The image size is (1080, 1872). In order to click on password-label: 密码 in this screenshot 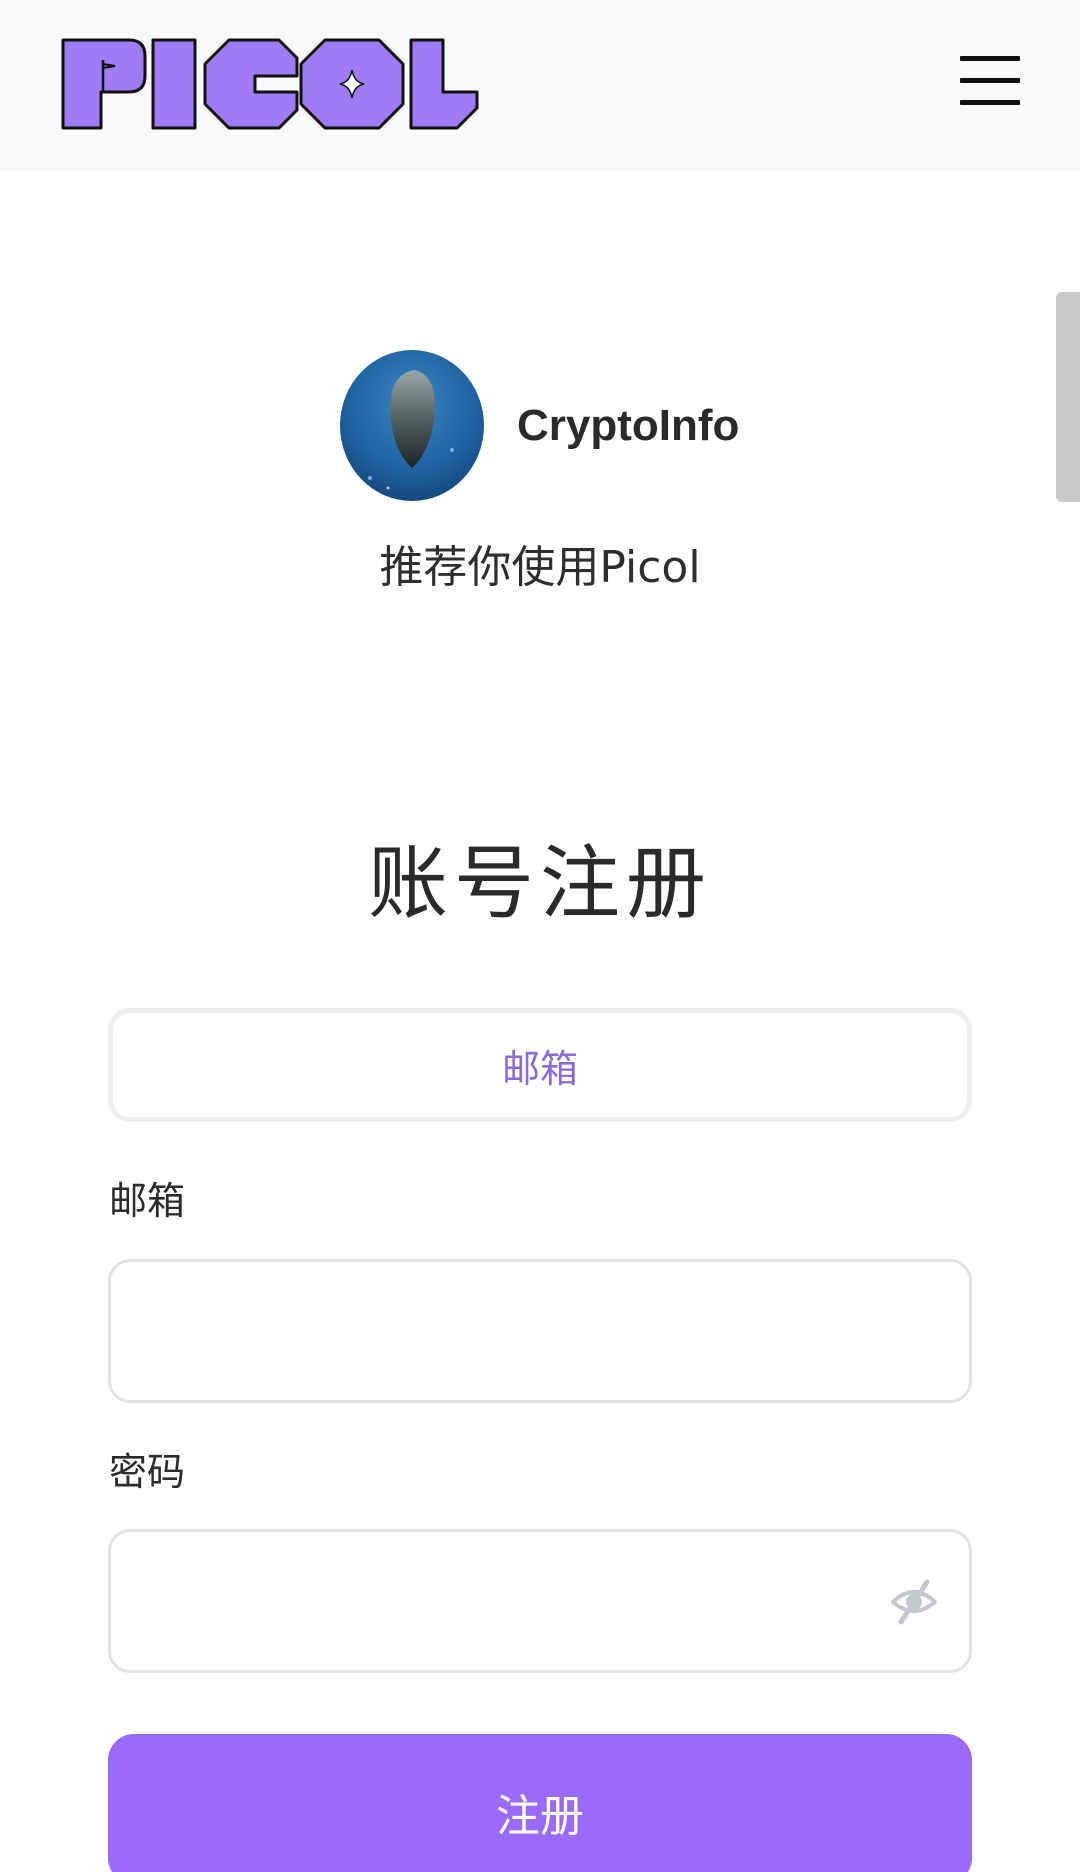, I will do `click(147, 1472)`.